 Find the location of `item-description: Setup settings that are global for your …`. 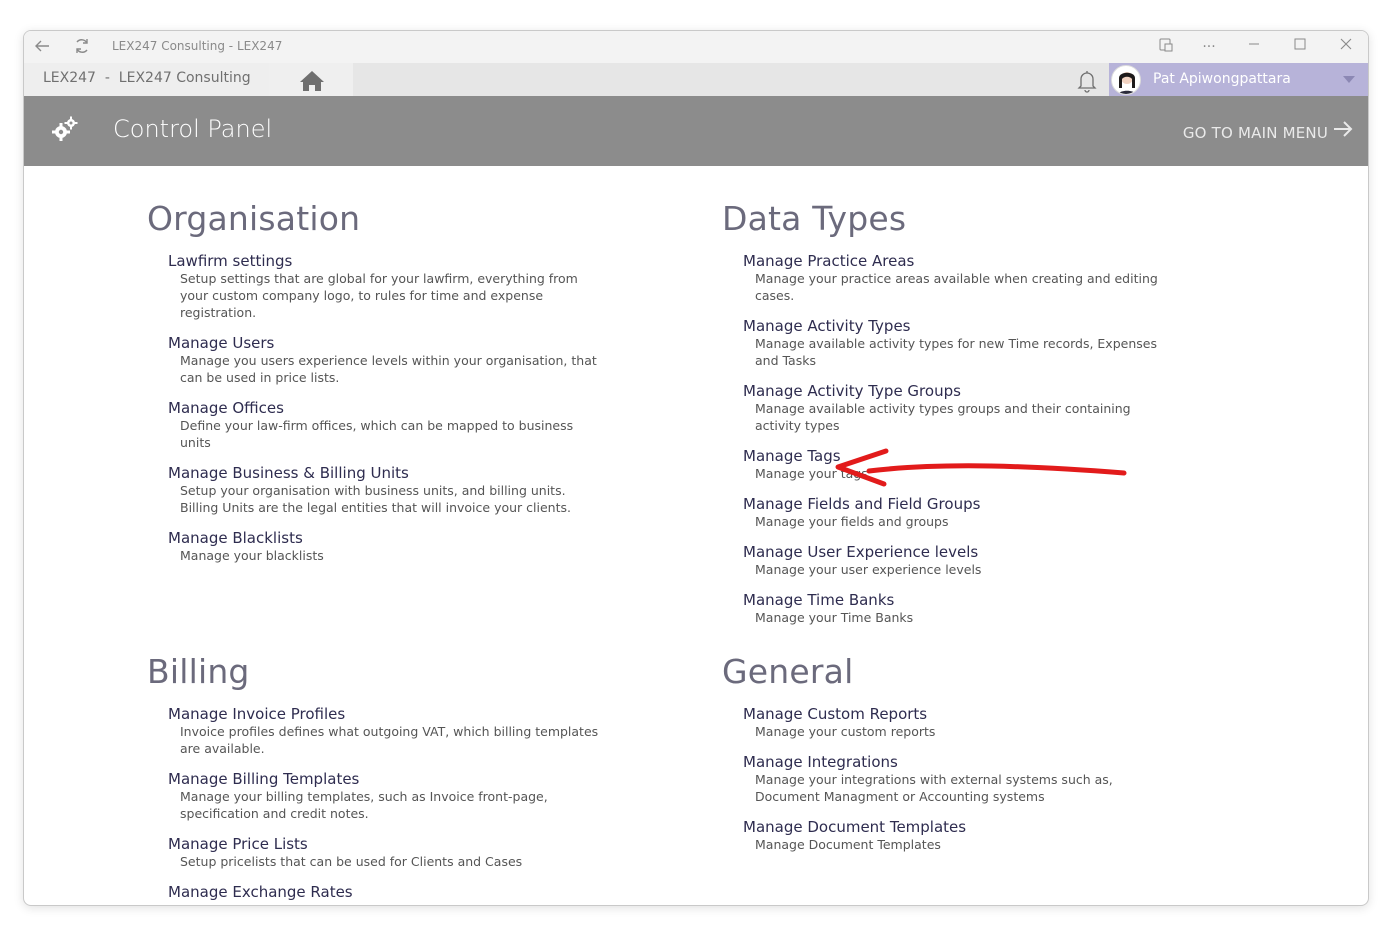

item-description: Setup settings that are global for your … is located at coordinates (379, 295).